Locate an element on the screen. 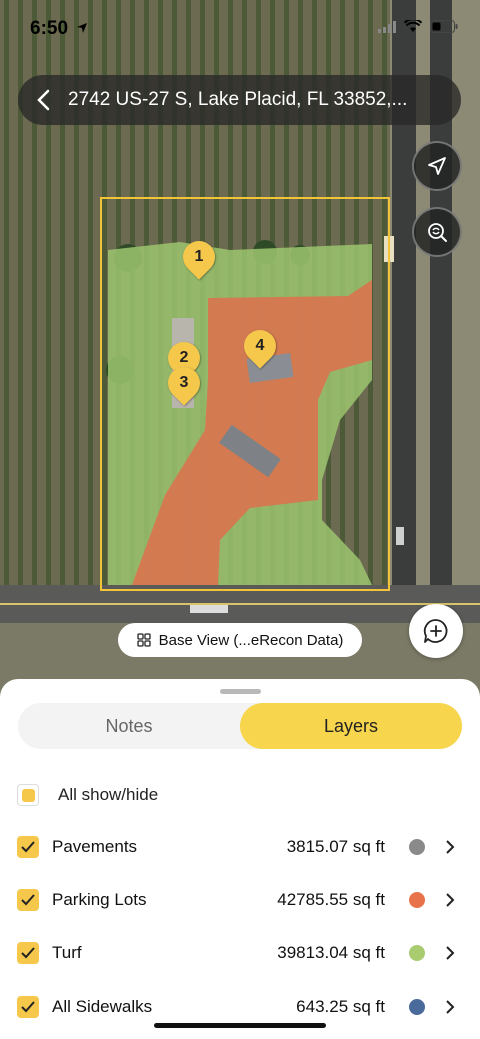  back-button is located at coordinates (43, 100).